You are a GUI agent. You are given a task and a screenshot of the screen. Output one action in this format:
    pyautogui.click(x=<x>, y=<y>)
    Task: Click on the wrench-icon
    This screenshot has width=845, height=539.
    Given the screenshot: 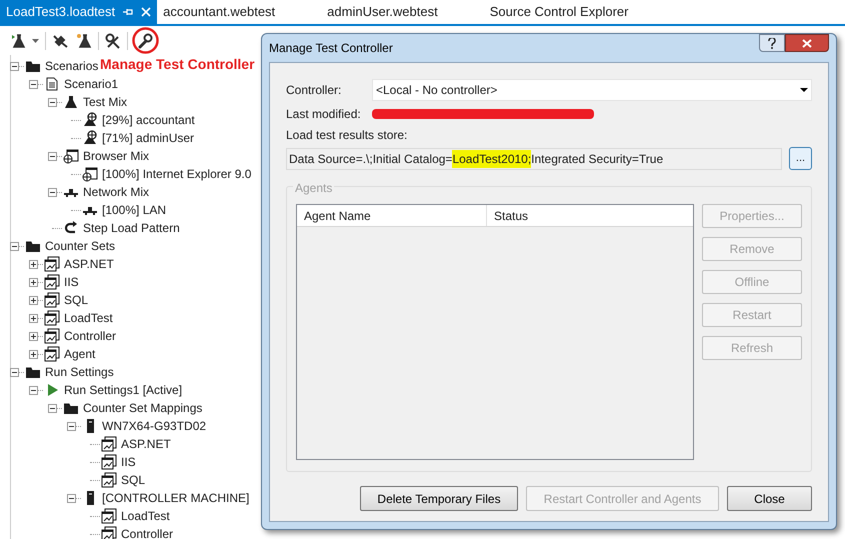 What is the action you would take?
    pyautogui.click(x=145, y=40)
    